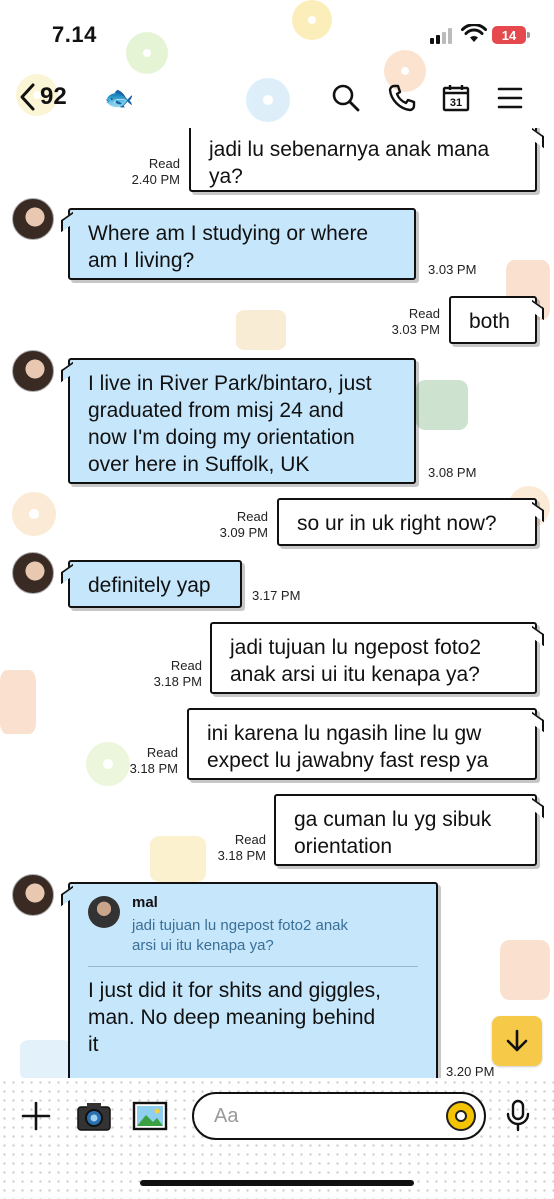  Describe the element at coordinates (470, 1071) in the screenshot. I see `message-time: 3.20 PM` at that location.